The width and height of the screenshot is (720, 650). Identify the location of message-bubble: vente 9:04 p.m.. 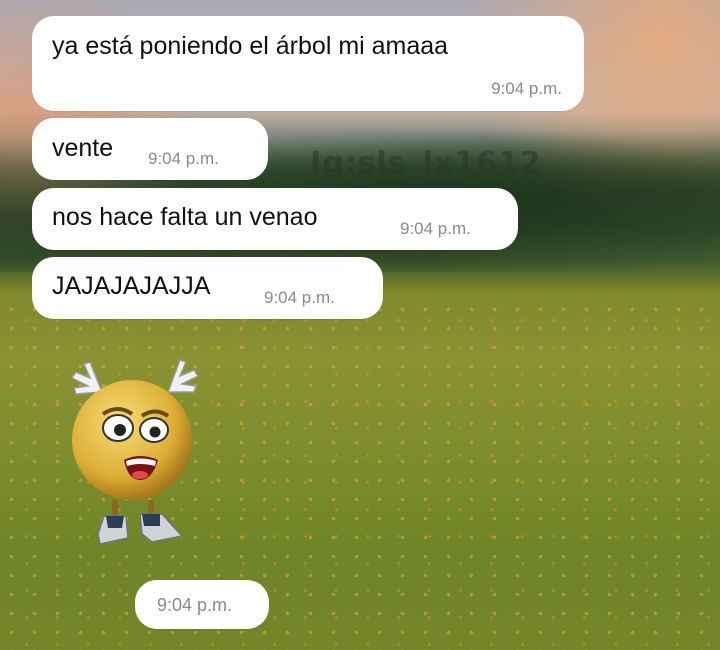
(150, 149).